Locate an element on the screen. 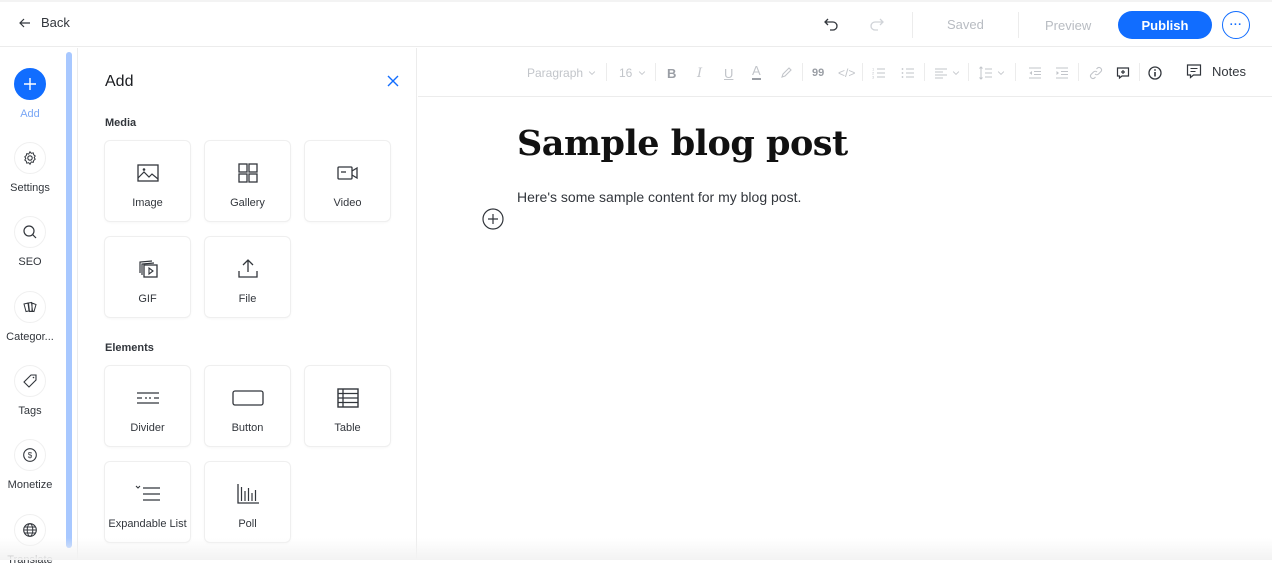 Image resolution: width=1272 pixels, height=566 pixels. rail-label: Translate is located at coordinates (29, 560).